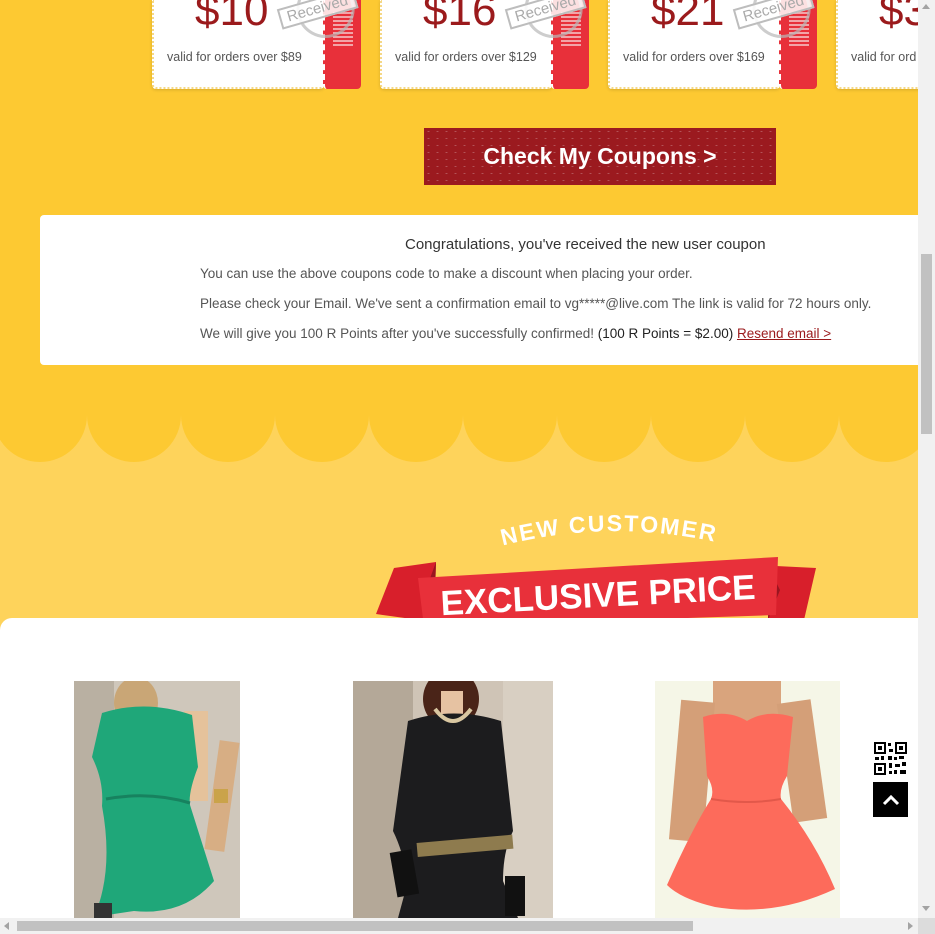  I want to click on new-customer-banner: NEW CUSTOMER EXCLUSIVE PRICE, so click(601, 572).